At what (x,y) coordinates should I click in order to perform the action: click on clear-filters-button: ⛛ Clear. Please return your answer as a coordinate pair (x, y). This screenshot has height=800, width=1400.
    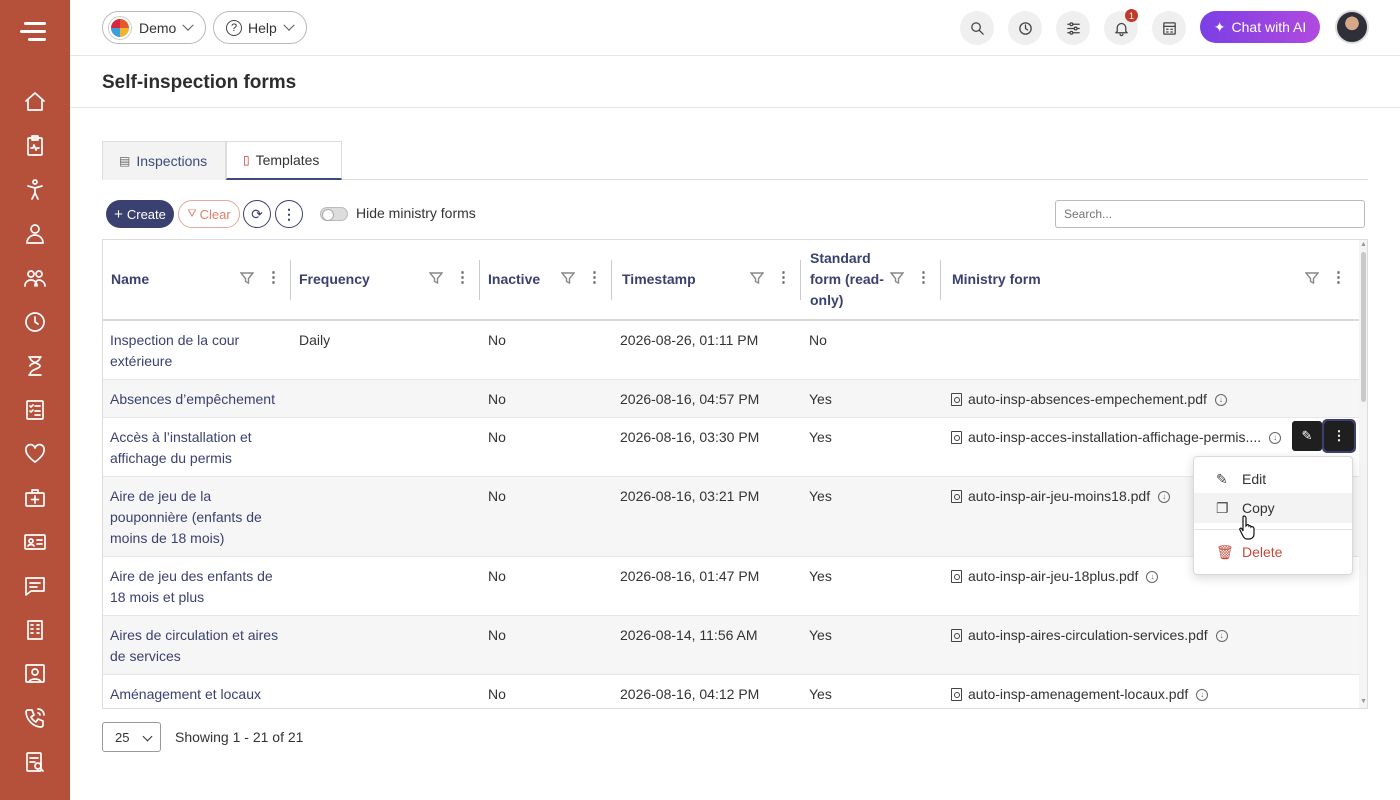
    Looking at the image, I should click on (209, 214).